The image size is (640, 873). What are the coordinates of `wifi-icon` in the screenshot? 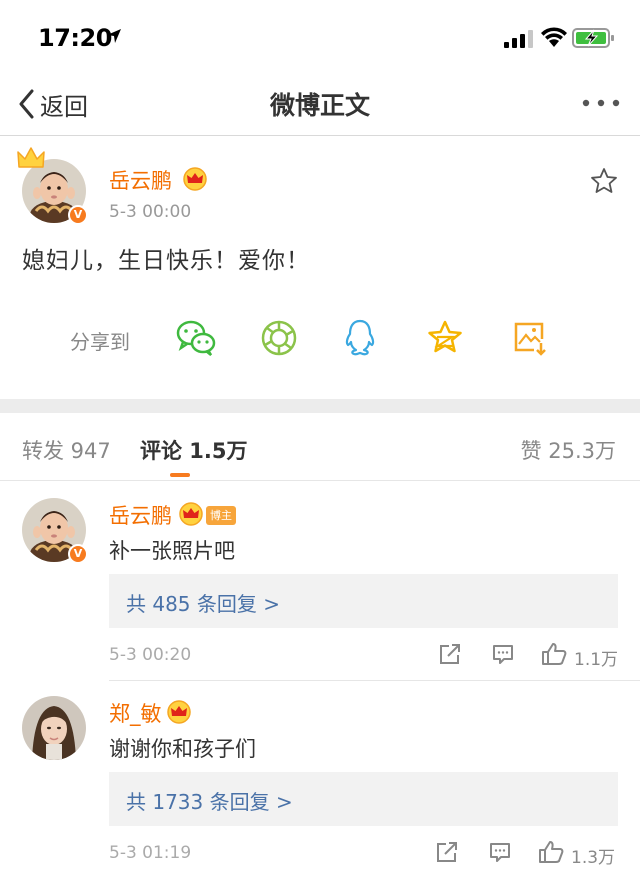 It's located at (554, 37).